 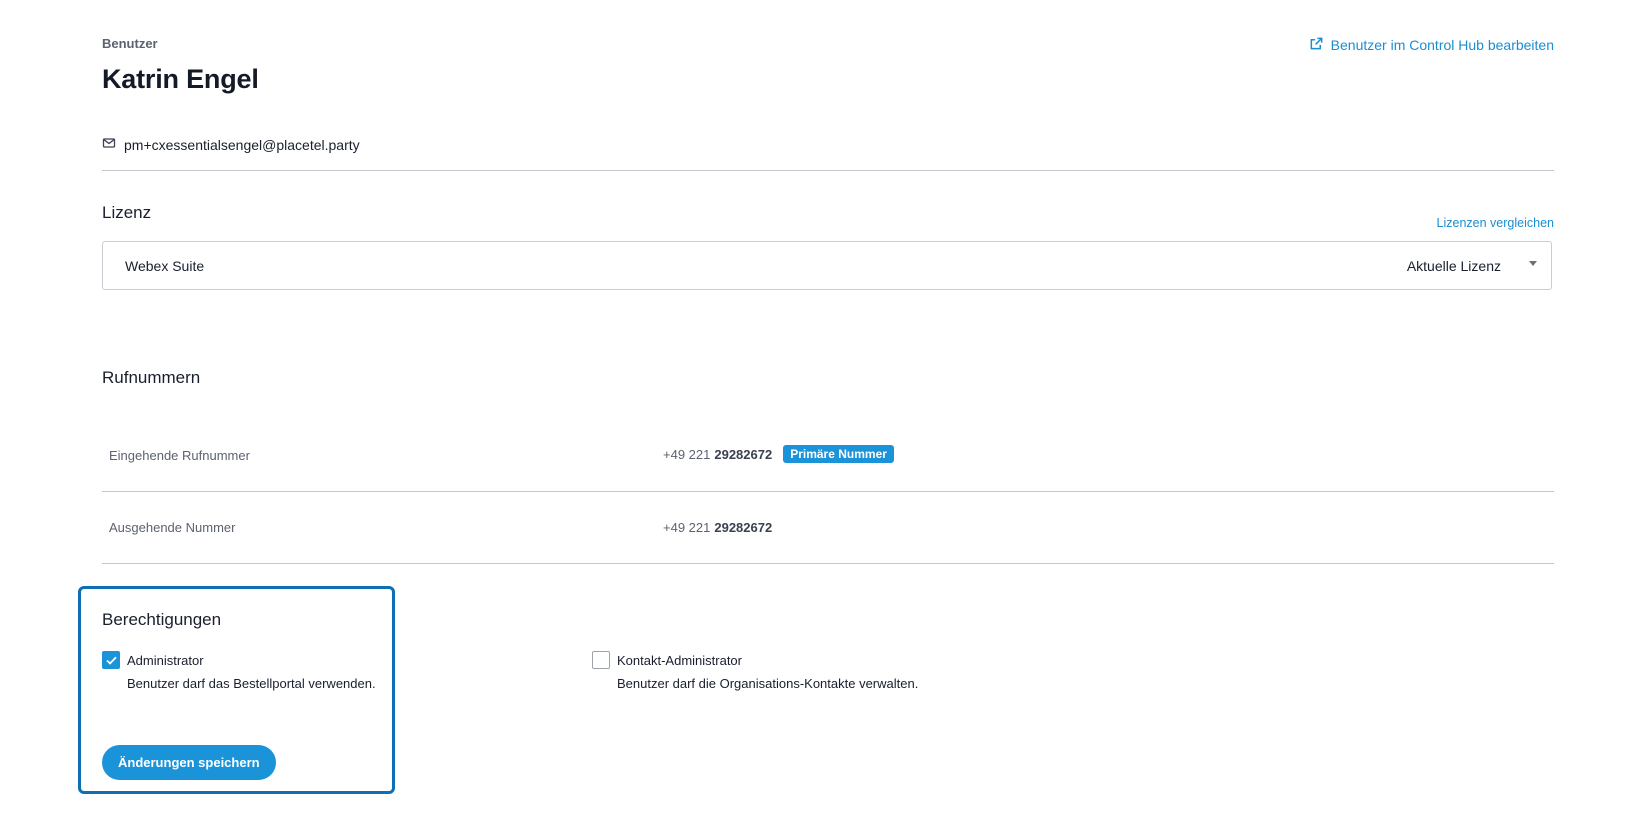 I want to click on primary-number-badge: Primäre Nummer, so click(x=838, y=454).